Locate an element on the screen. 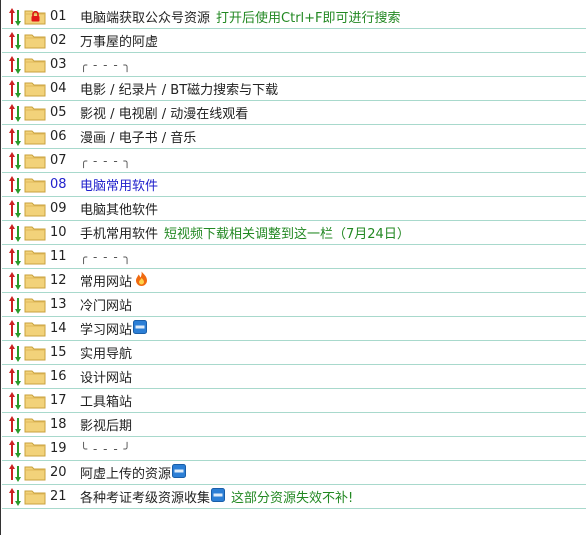 This screenshot has width=586, height=535. folder-label: 电影 / 纪录片 / BT磁力搜索与下载 is located at coordinates (179, 88).